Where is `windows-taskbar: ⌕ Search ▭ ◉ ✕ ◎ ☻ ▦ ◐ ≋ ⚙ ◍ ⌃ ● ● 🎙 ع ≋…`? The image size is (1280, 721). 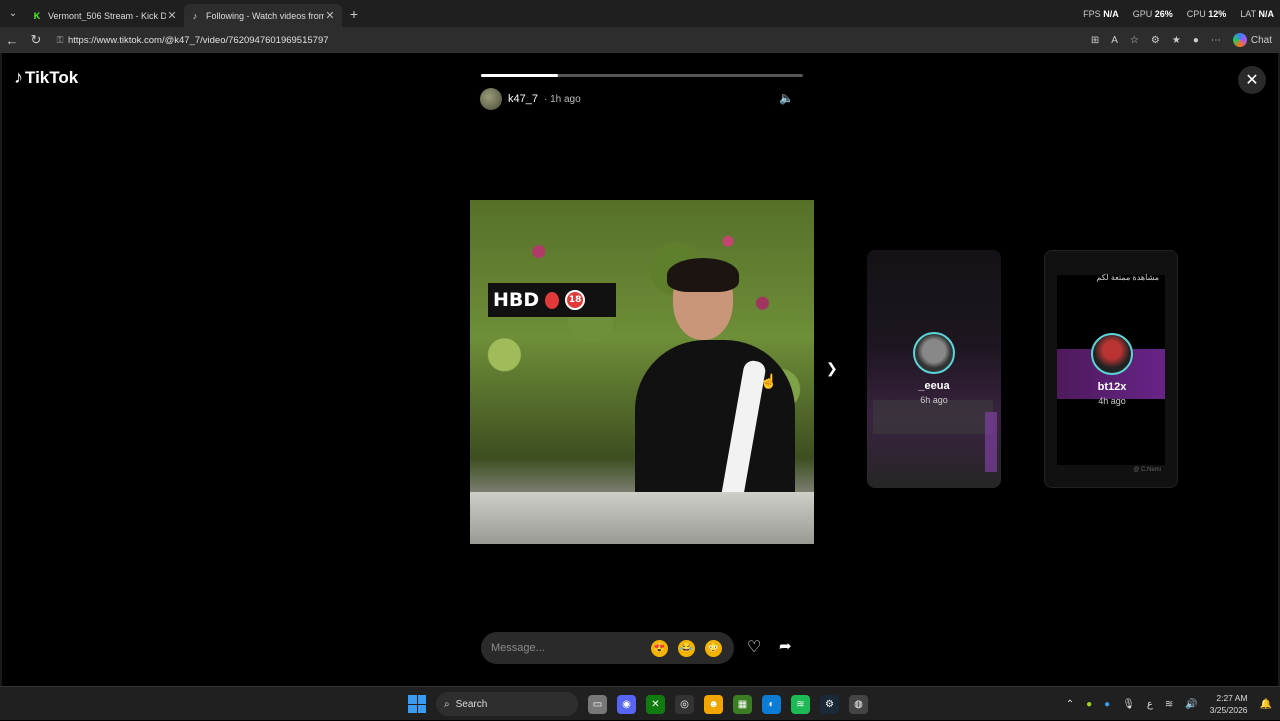 windows-taskbar: ⌕ Search ▭ ◉ ✕ ◎ ☻ ▦ ◐ ≋ ⚙ ◍ ⌃ ● ● 🎙 ع ≋… is located at coordinates (640, 703).